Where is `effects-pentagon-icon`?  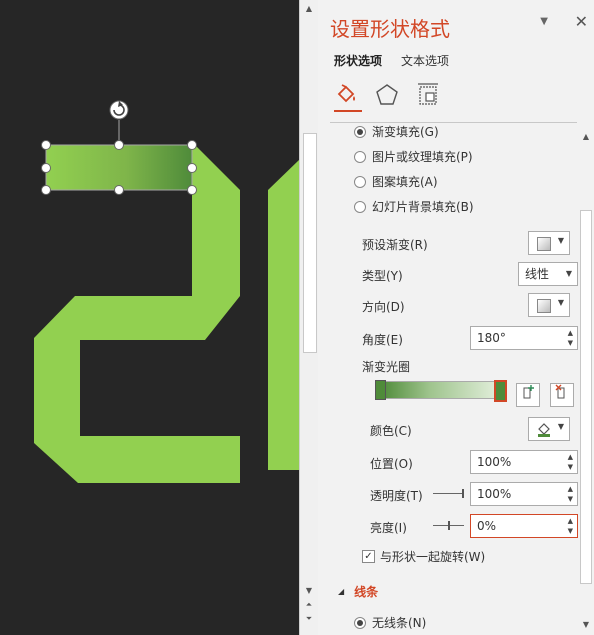 effects-pentagon-icon is located at coordinates (387, 95).